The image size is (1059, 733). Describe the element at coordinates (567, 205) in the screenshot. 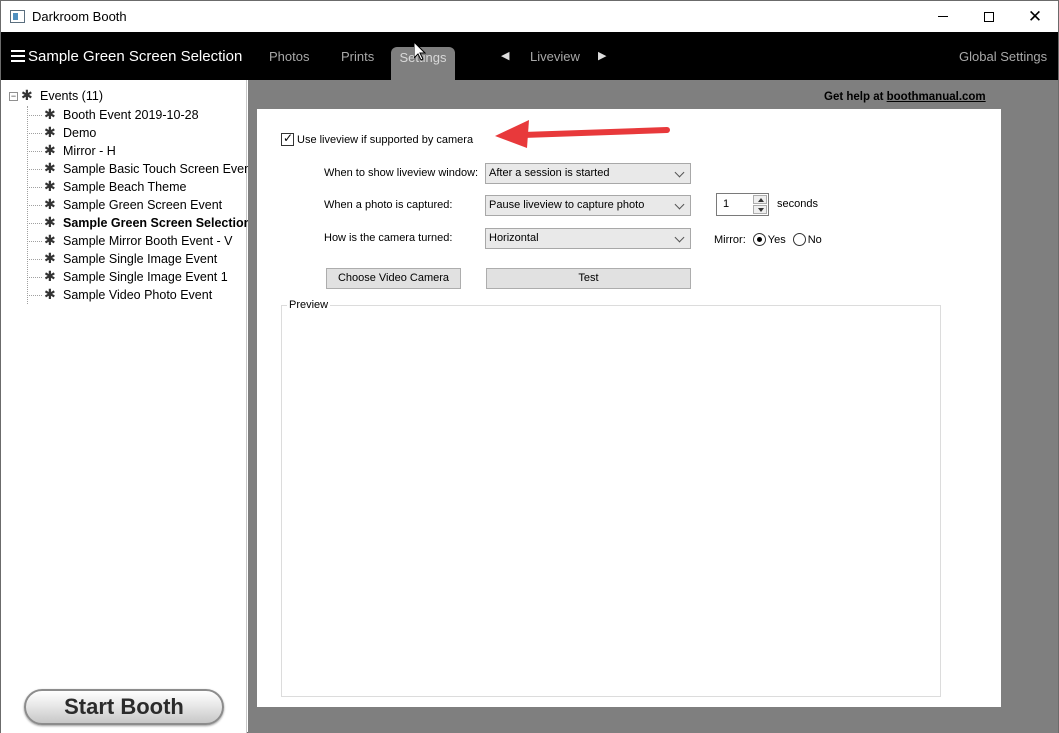

I see `photo-captured-value: Pause liveview to capture photo` at that location.